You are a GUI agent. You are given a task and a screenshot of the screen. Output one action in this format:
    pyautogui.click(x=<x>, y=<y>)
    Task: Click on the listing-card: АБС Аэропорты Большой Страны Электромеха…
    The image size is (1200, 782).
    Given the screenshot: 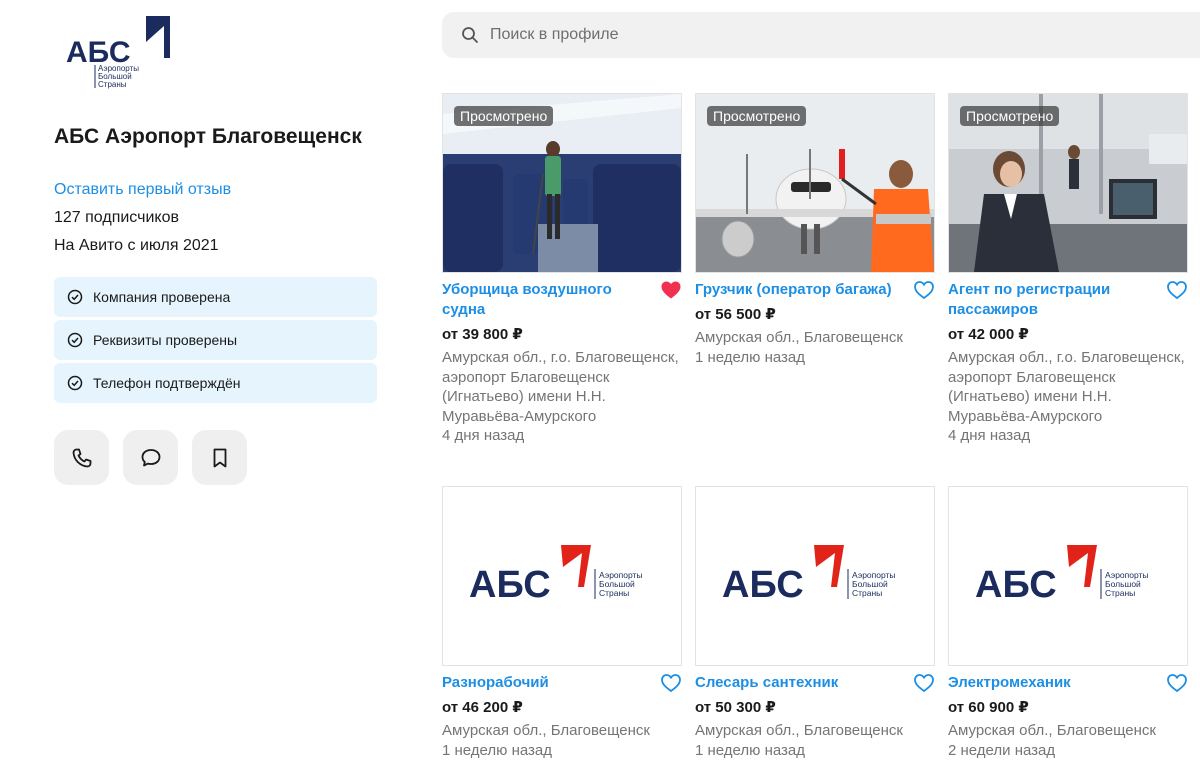 What is the action you would take?
    pyautogui.click(x=1068, y=623)
    